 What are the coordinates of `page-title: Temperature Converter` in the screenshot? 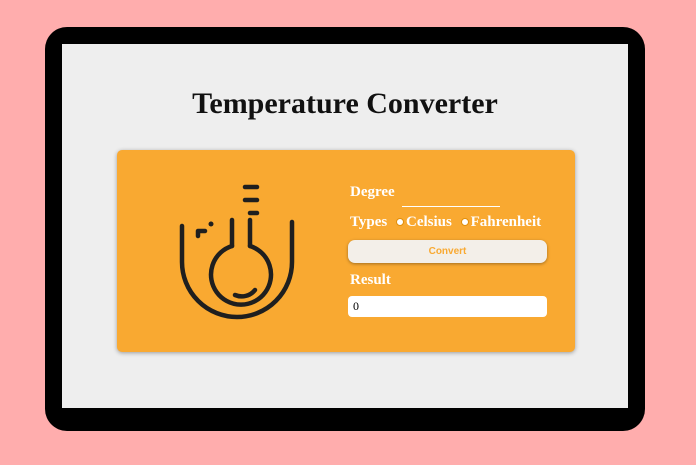 It's located at (345, 103).